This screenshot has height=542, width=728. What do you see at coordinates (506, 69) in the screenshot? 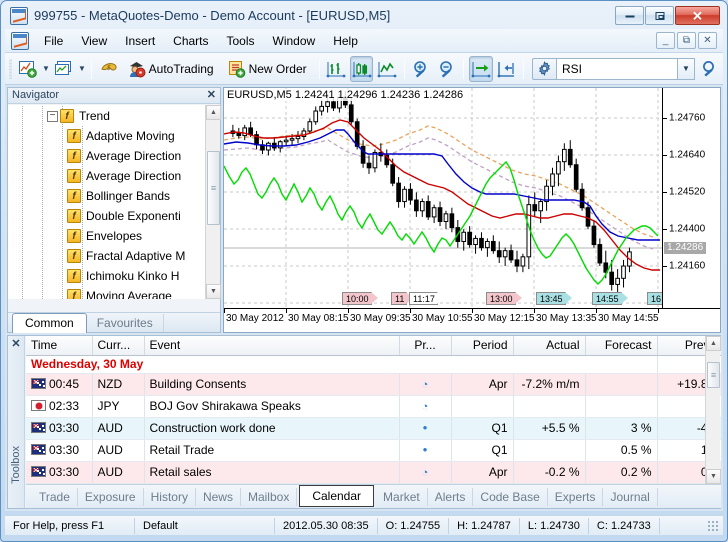
I see `chart-shift-button` at bounding box center [506, 69].